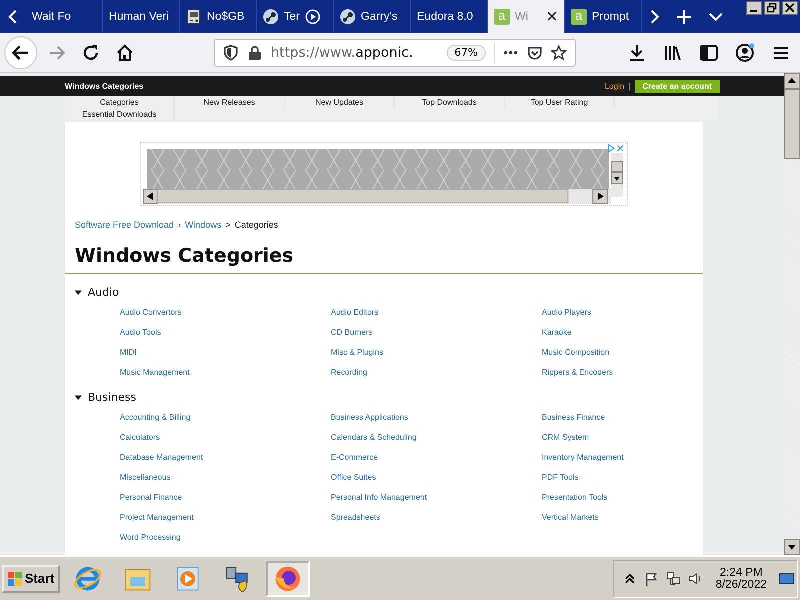 Image resolution: width=800 pixels, height=600 pixels. I want to click on category-link: Database Management, so click(225, 458).